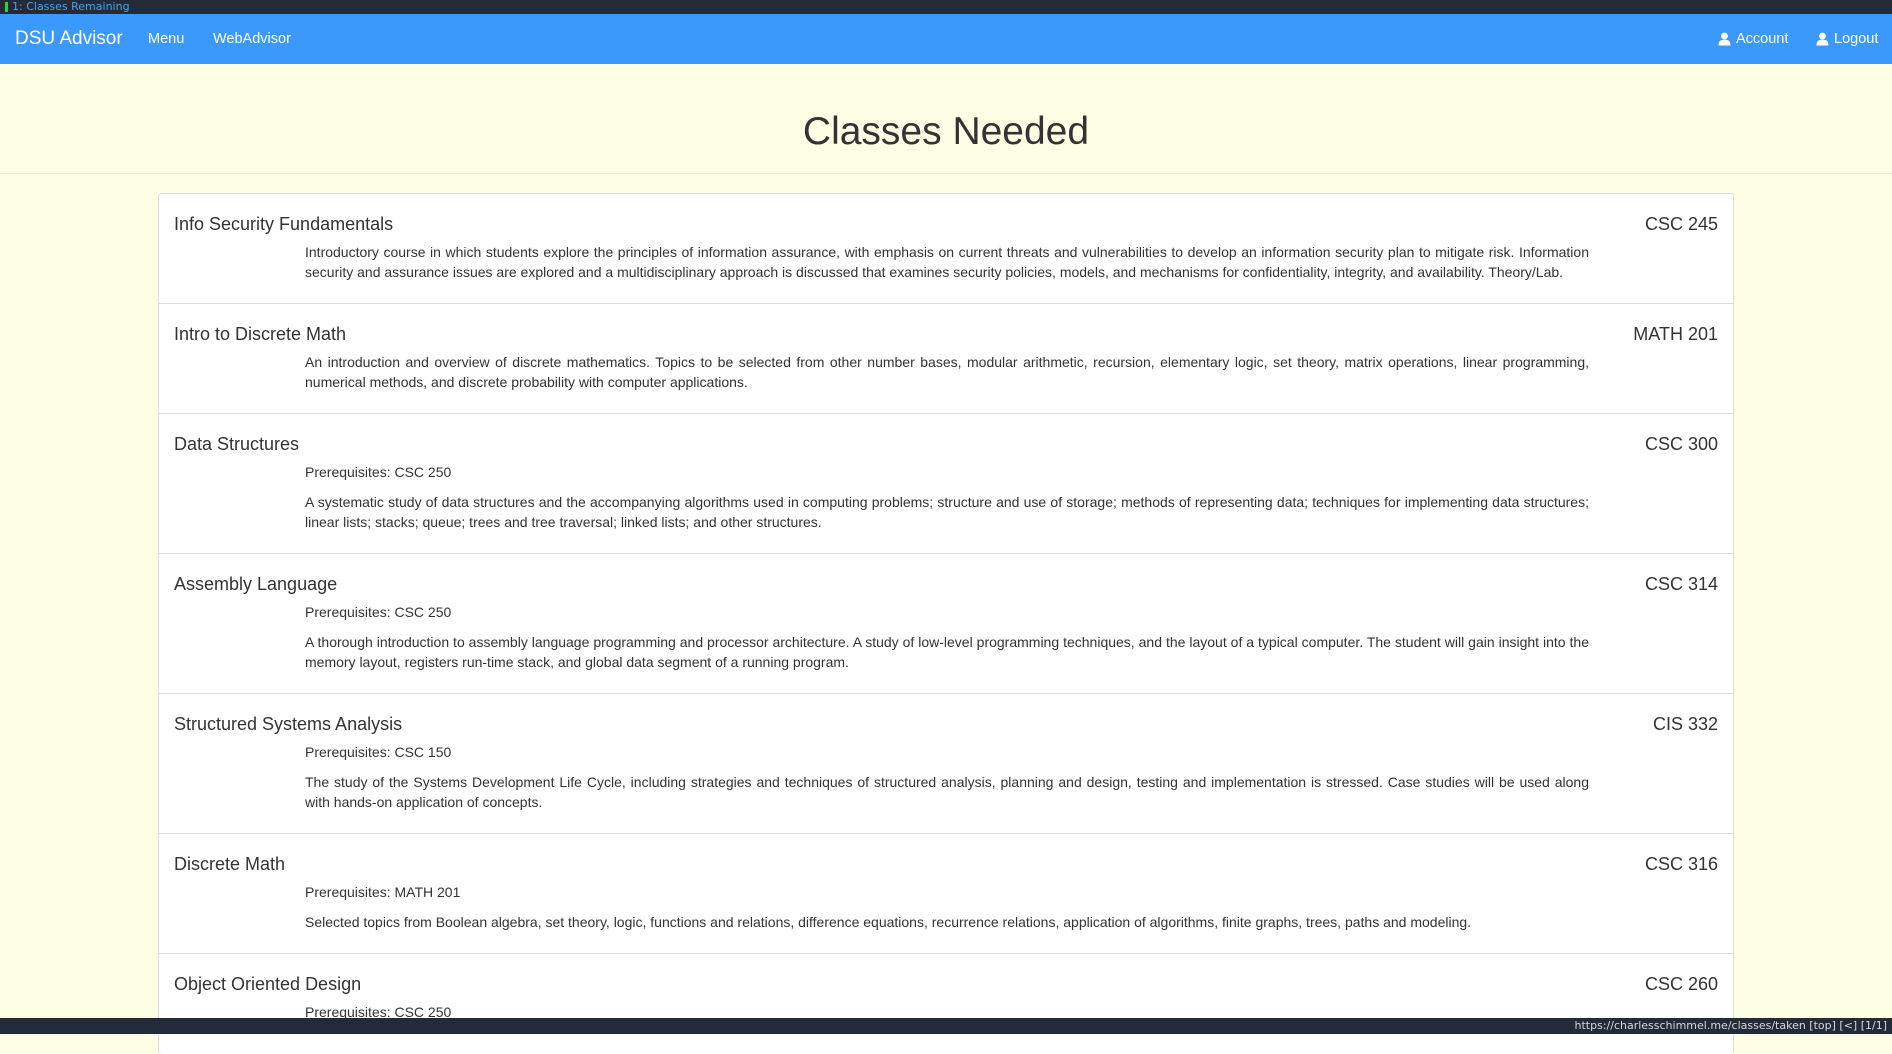  What do you see at coordinates (946, 131) in the screenshot?
I see `page-title: Classes Needed` at bounding box center [946, 131].